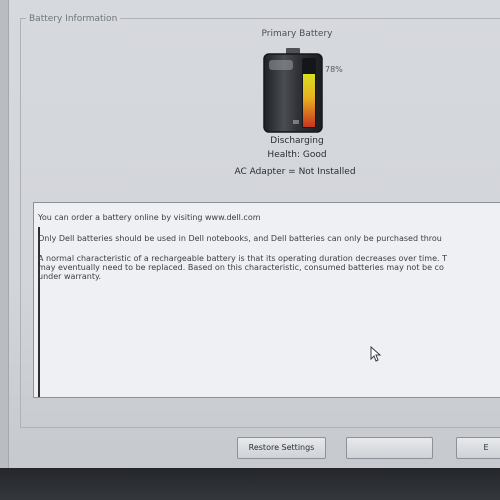  What do you see at coordinates (295, 172) in the screenshot?
I see `ac-adapter-status: AC Adapter = Not Installed` at bounding box center [295, 172].